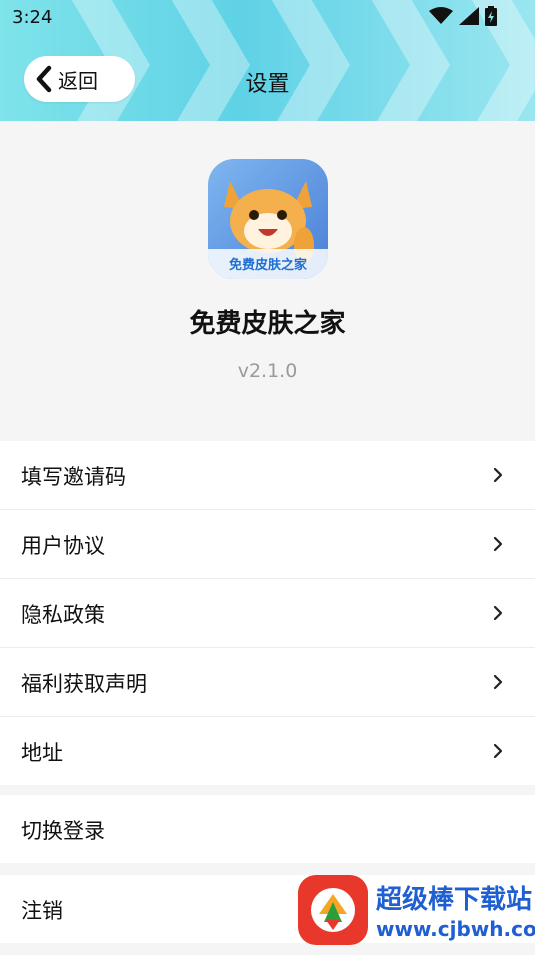 This screenshot has height=955, width=535. Describe the element at coordinates (469, 16) in the screenshot. I see `cellular-signal-icon` at that location.